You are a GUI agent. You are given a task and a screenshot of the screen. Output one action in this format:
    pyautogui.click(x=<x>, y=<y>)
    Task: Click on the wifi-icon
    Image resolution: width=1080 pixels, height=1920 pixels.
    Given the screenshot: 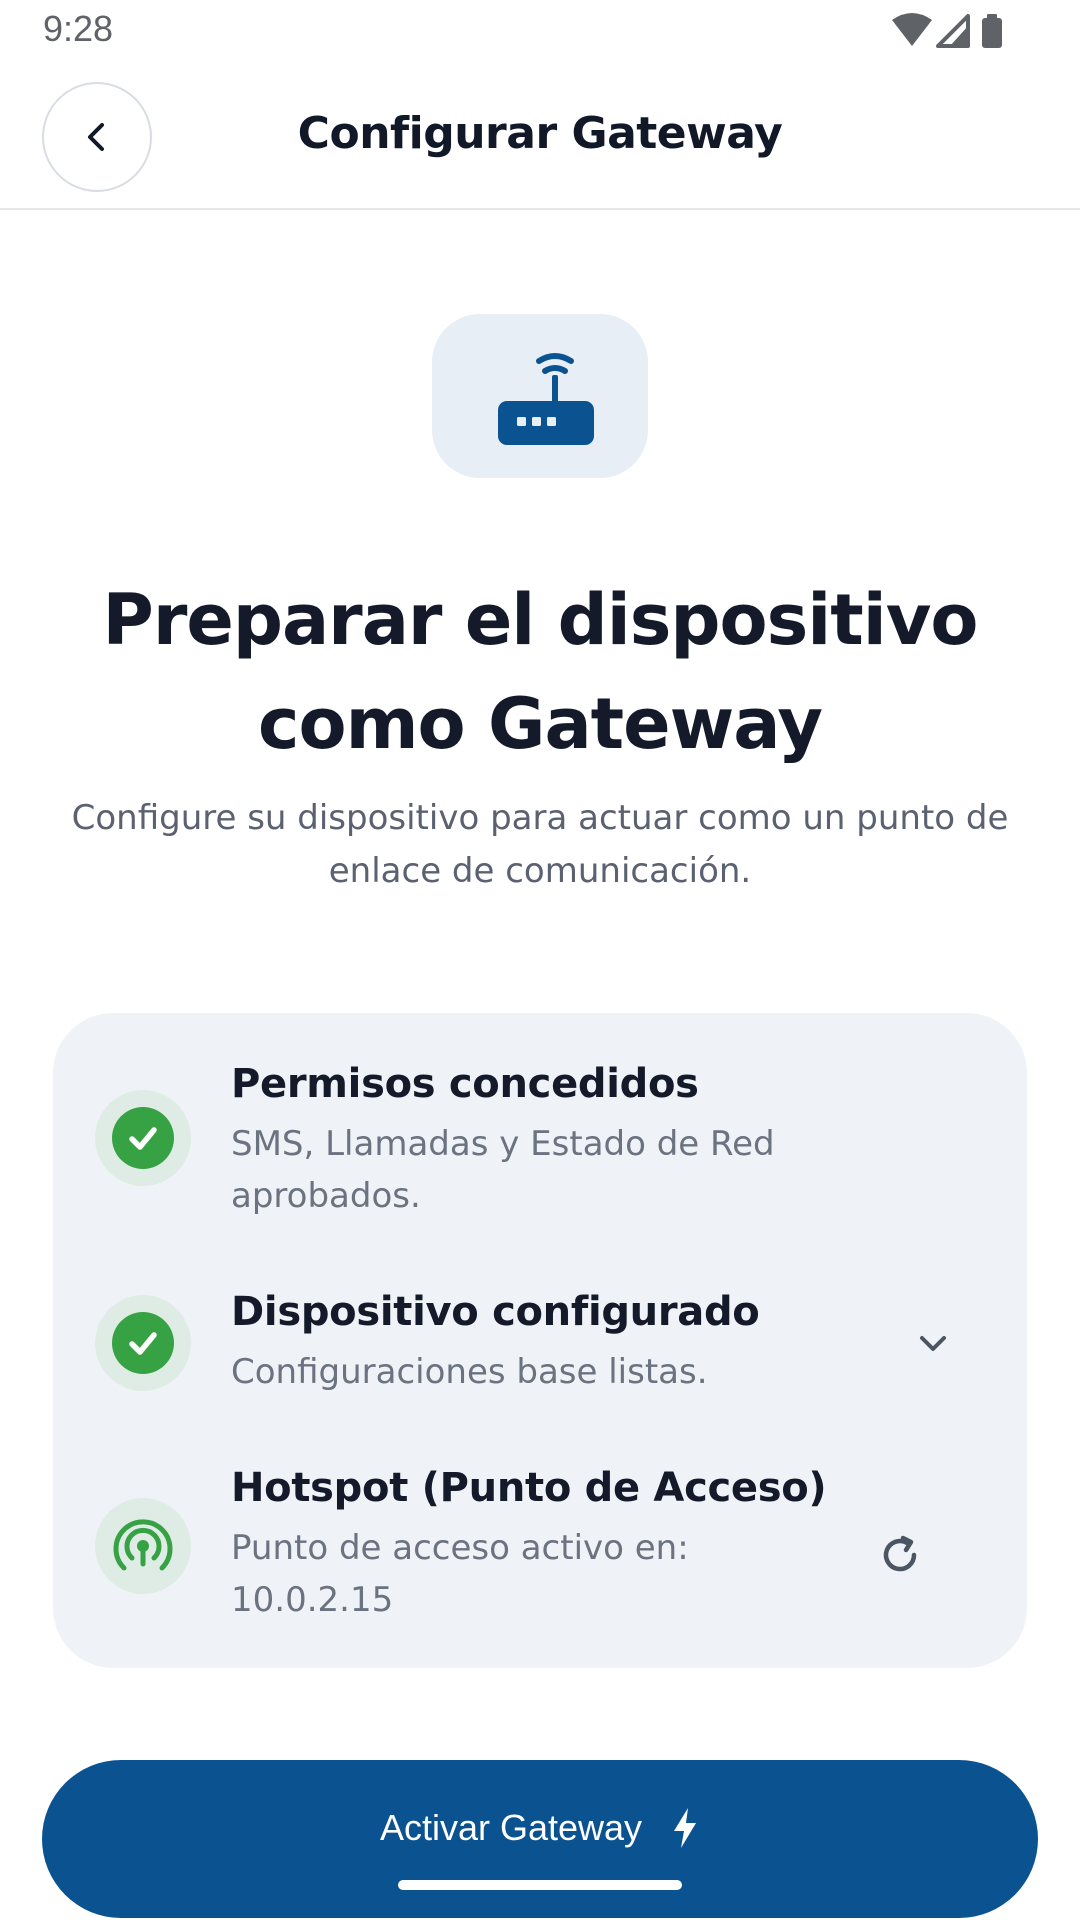 What is the action you would take?
    pyautogui.click(x=912, y=29)
    